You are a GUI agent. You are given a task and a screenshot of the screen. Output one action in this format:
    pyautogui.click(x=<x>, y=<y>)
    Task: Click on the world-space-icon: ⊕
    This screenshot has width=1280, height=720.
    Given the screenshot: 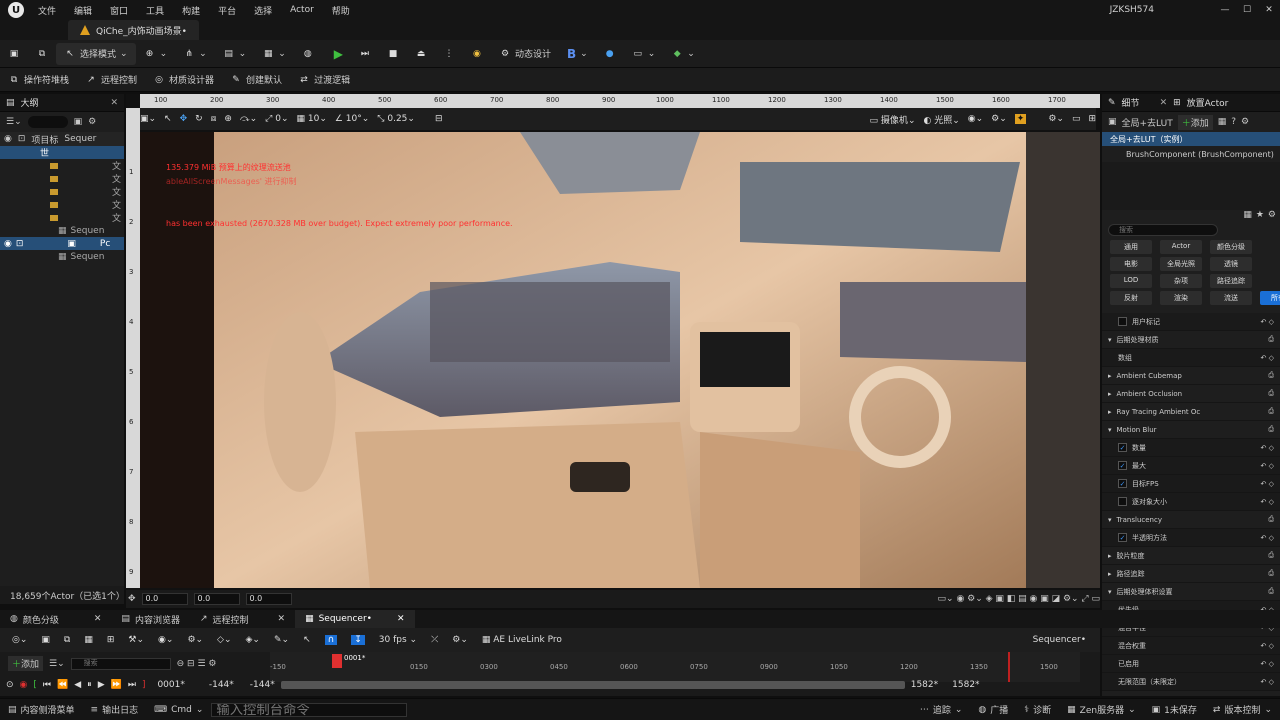 What is the action you would take?
    pyautogui.click(x=228, y=119)
    